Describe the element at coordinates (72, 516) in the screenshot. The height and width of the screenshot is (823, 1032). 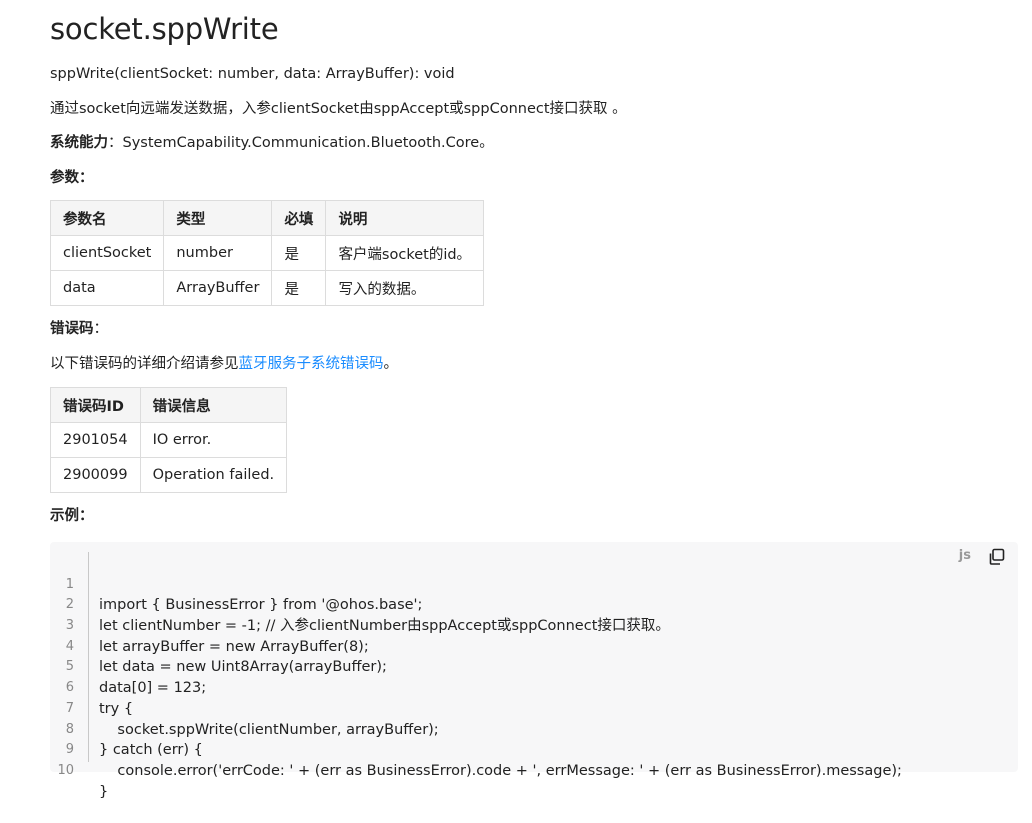
I see `example-heading: 示例：` at that location.